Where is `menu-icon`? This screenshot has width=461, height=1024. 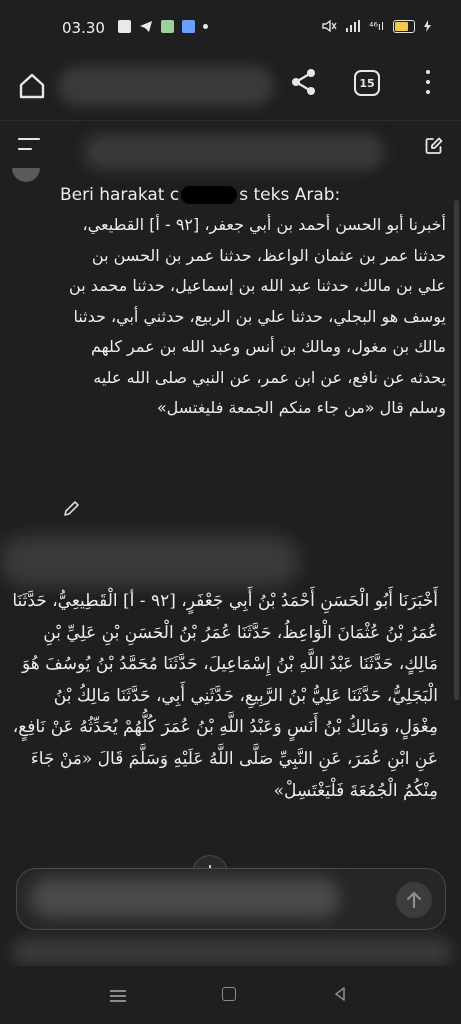
menu-icon is located at coordinates (31, 146).